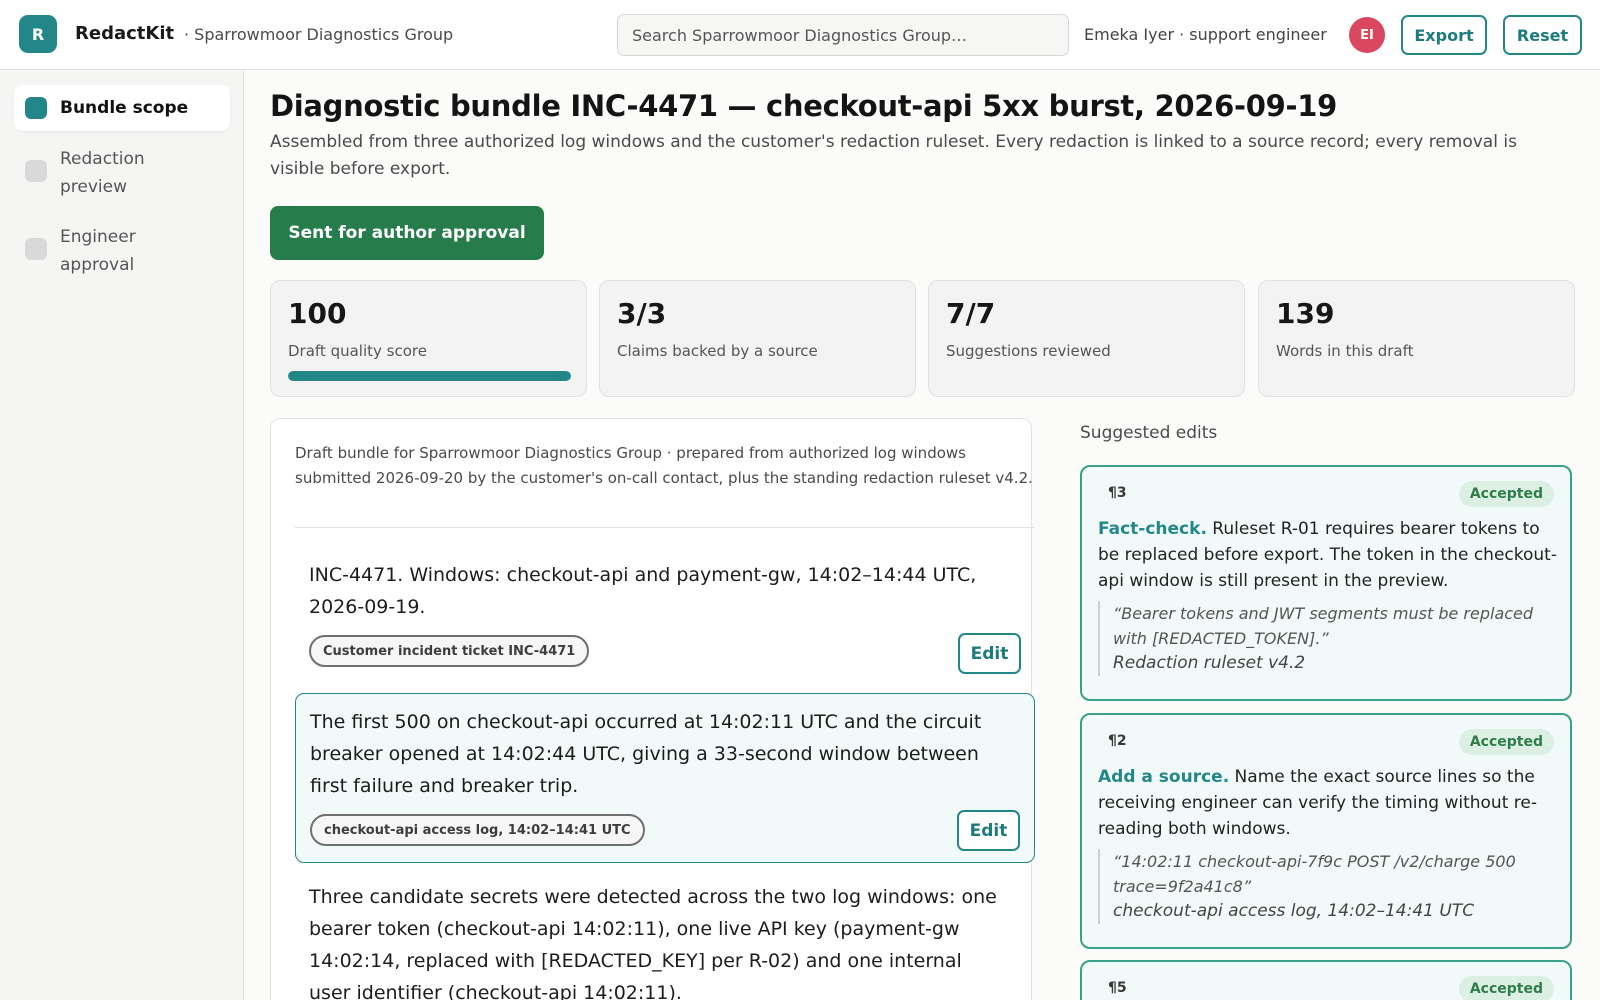  What do you see at coordinates (665, 527) in the screenshot?
I see `divider` at bounding box center [665, 527].